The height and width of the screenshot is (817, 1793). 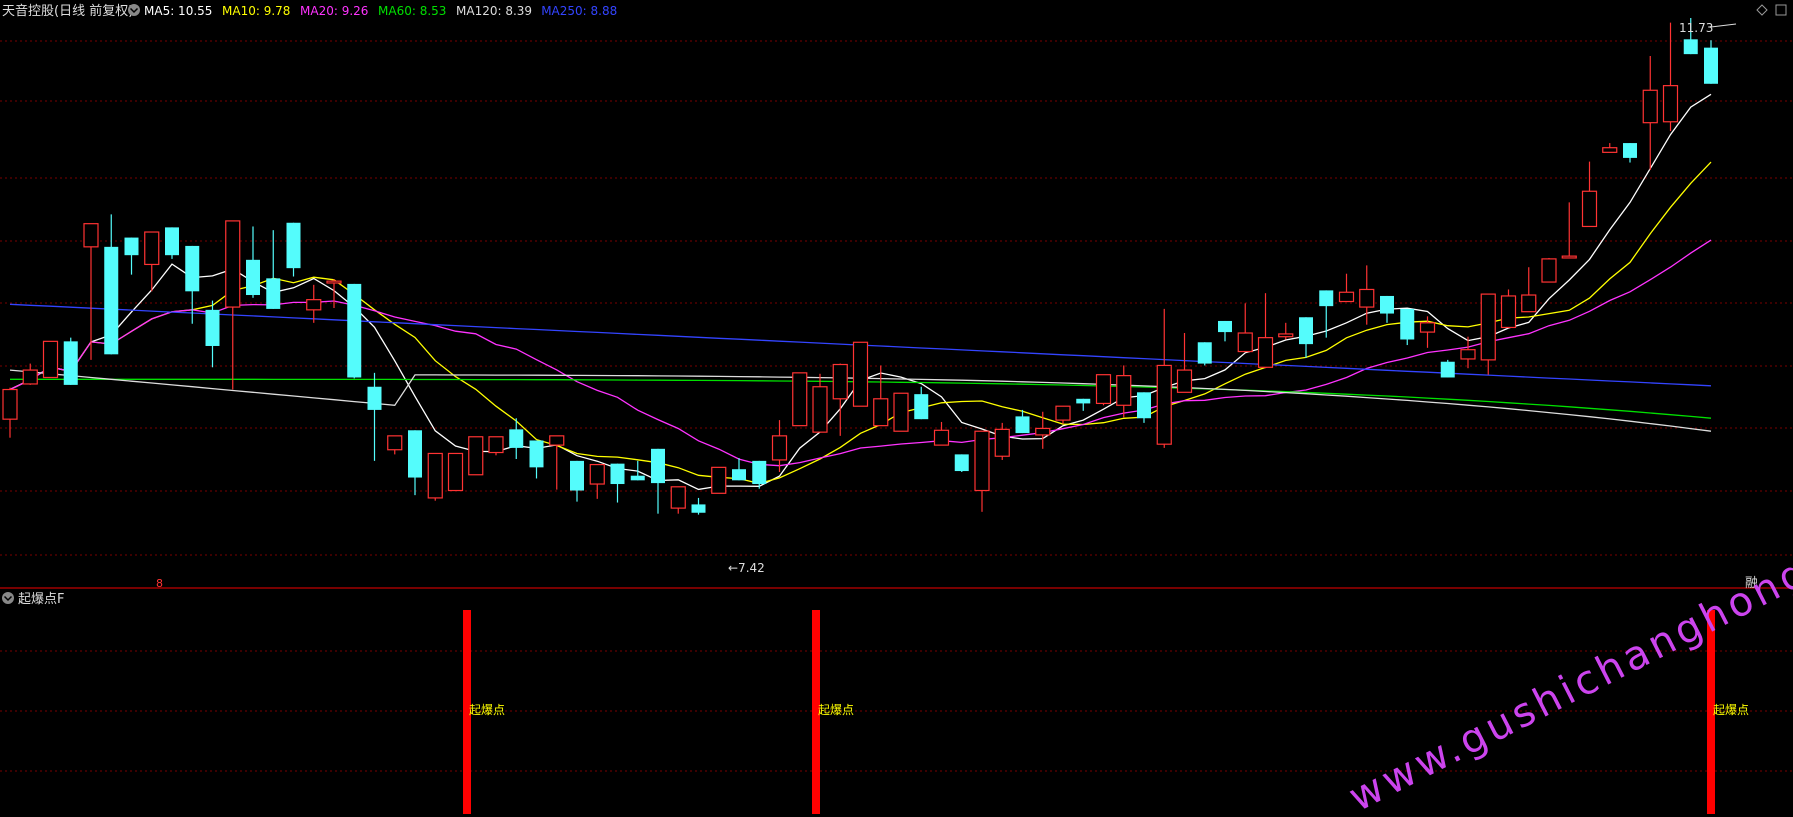 What do you see at coordinates (134, 10) in the screenshot?
I see `header-dropdown-icon` at bounding box center [134, 10].